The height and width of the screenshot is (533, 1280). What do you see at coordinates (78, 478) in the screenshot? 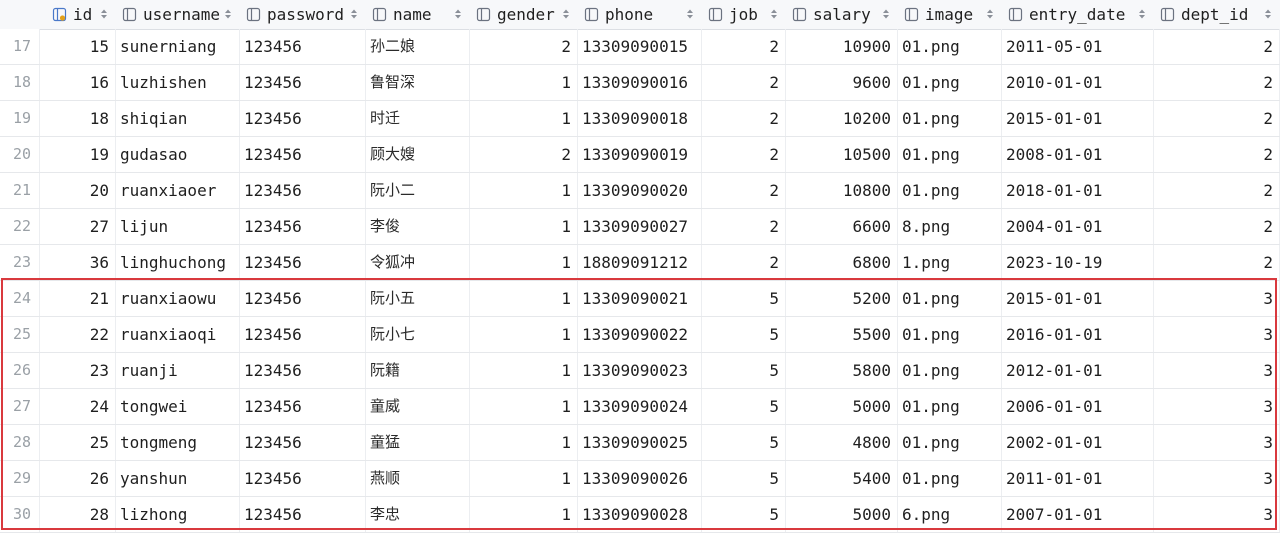
I see `cell-id: 26` at bounding box center [78, 478].